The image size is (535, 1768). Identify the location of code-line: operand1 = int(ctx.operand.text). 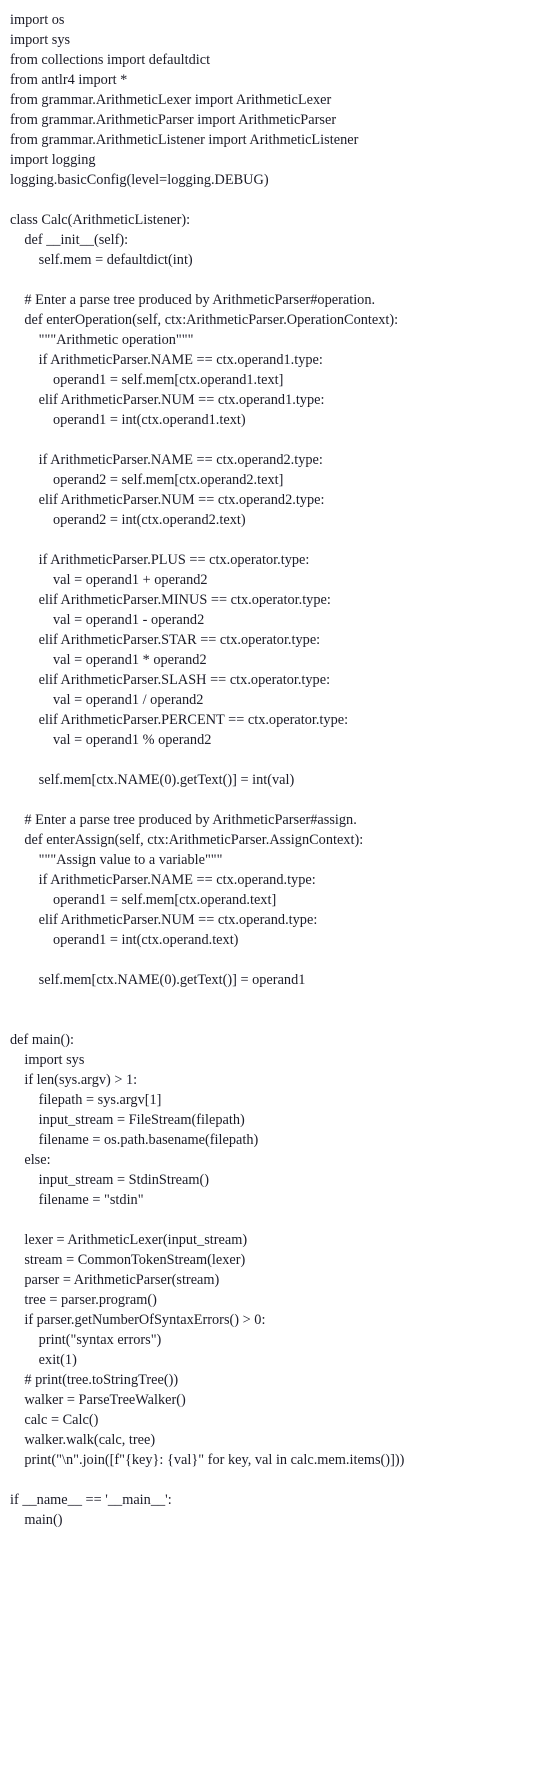
(124, 940).